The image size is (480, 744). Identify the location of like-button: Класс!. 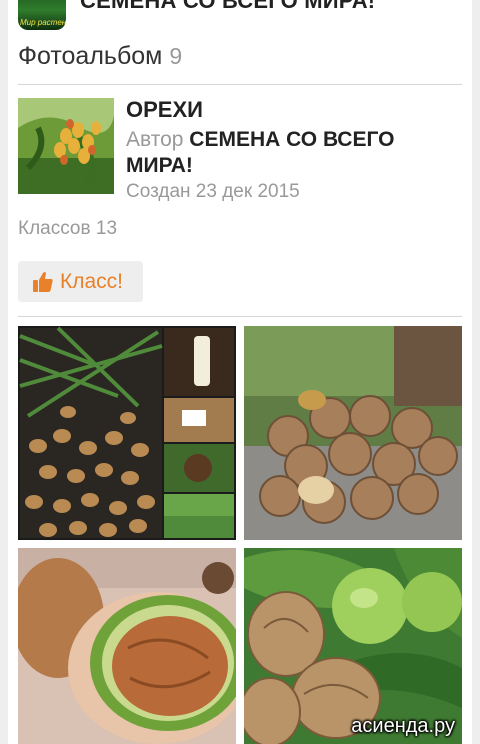
(80, 281).